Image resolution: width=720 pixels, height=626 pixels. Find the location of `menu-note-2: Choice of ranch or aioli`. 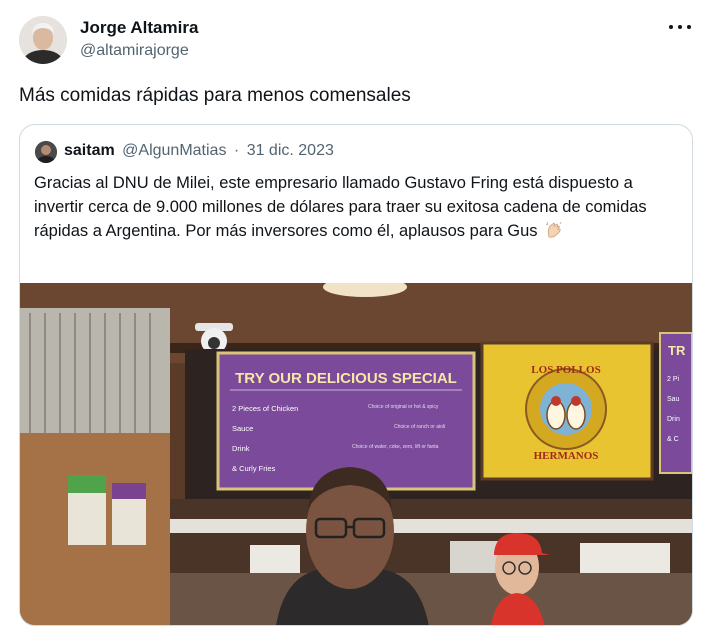

menu-note-2: Choice of ranch or aioli is located at coordinates (419, 427).